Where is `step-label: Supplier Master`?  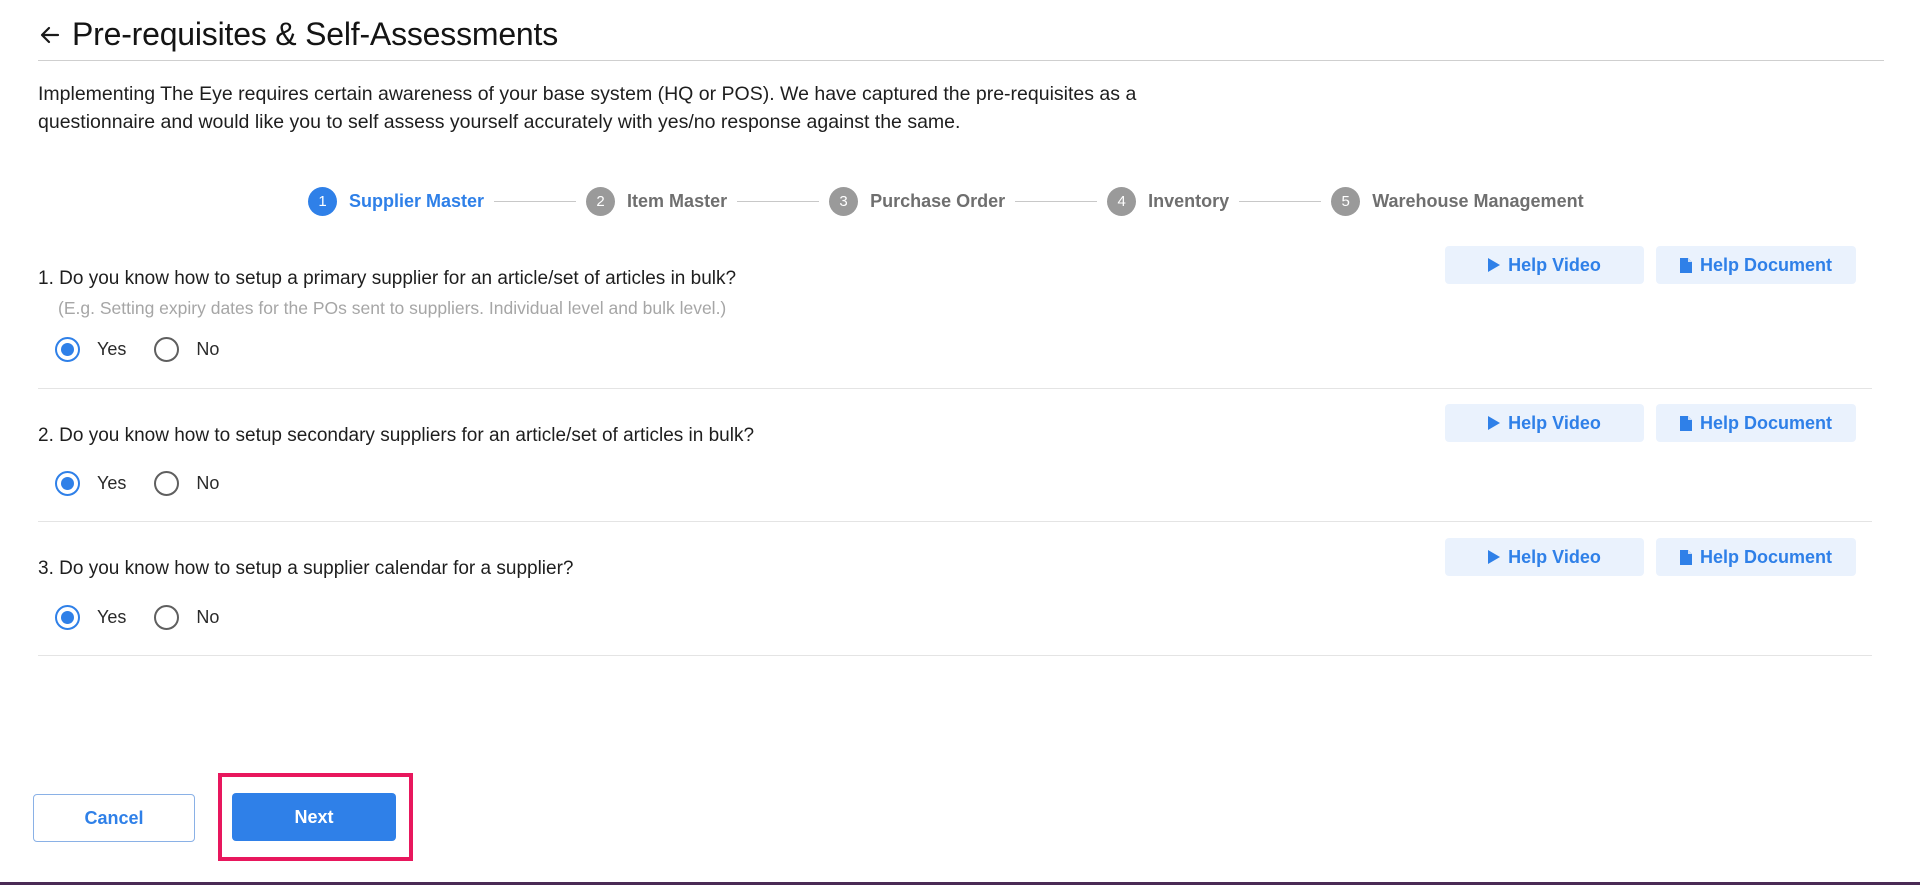
step-label: Supplier Master is located at coordinates (417, 200).